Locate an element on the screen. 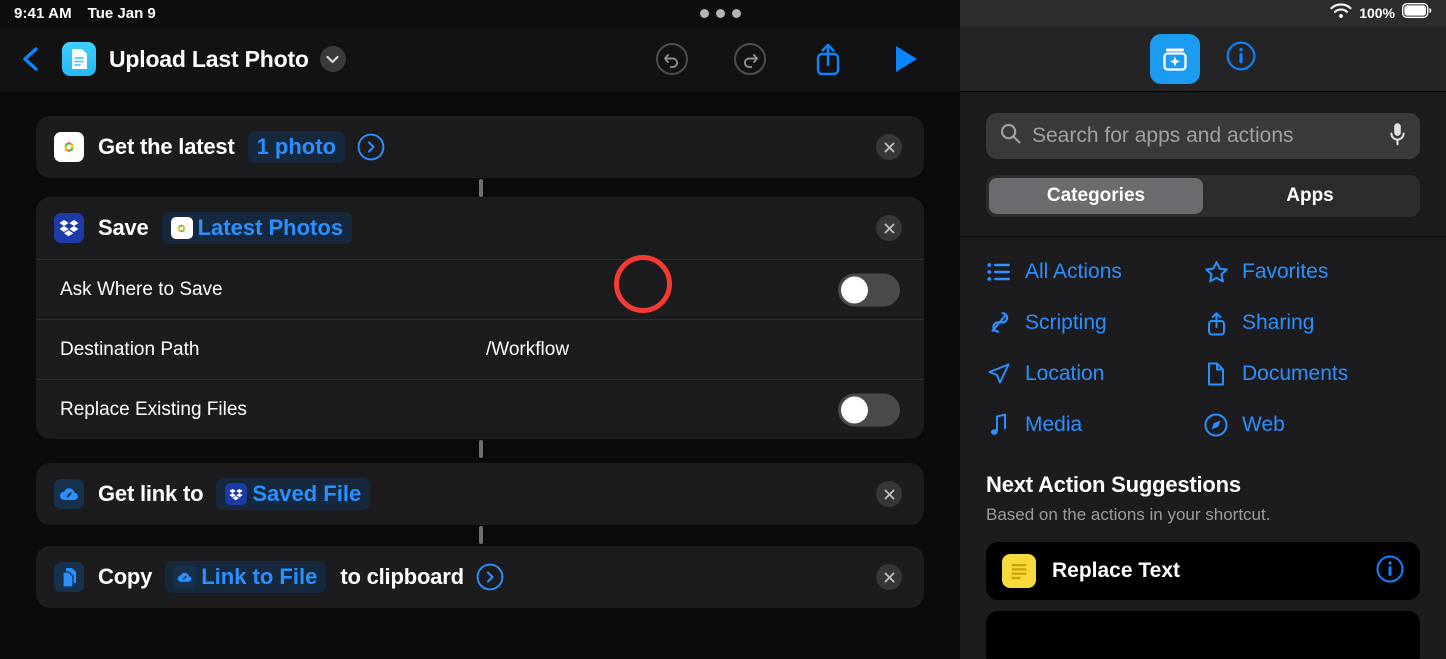 The image size is (1446, 659). action-row: Copy Link to File to clipboard is located at coordinates (480, 577).